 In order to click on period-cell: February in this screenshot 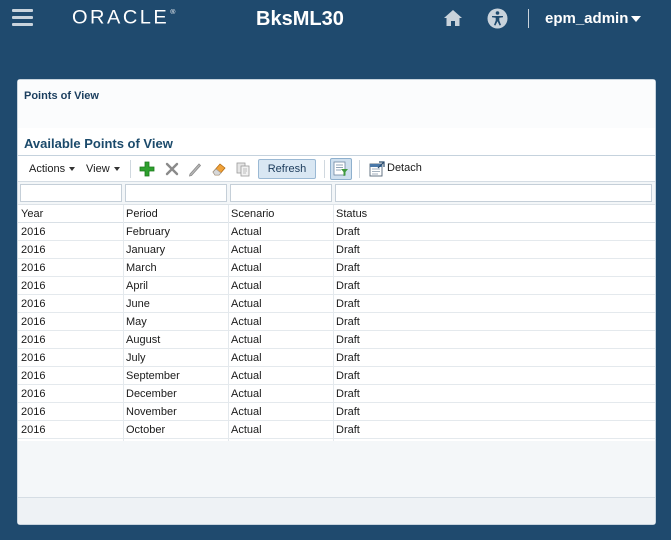, I will do `click(148, 232)`.